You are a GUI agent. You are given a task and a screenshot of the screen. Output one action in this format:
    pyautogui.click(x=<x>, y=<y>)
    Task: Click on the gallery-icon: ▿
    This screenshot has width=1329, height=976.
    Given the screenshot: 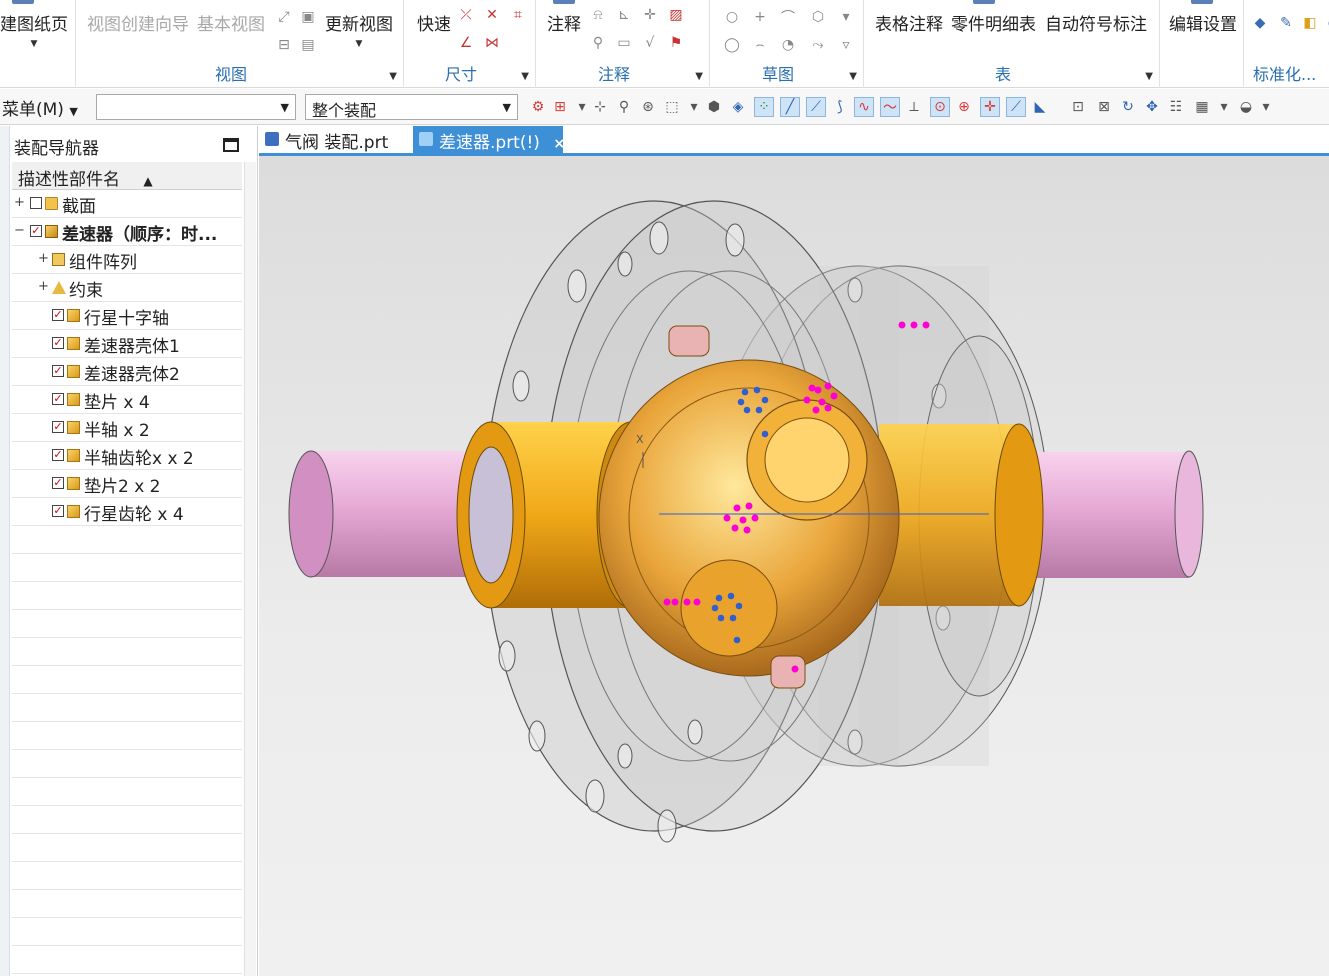 What is the action you would take?
    pyautogui.click(x=846, y=45)
    